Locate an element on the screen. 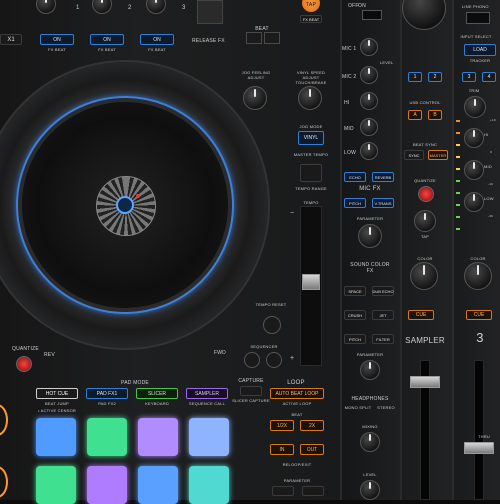  deck-button-2: 2 is located at coordinates (435, 77).